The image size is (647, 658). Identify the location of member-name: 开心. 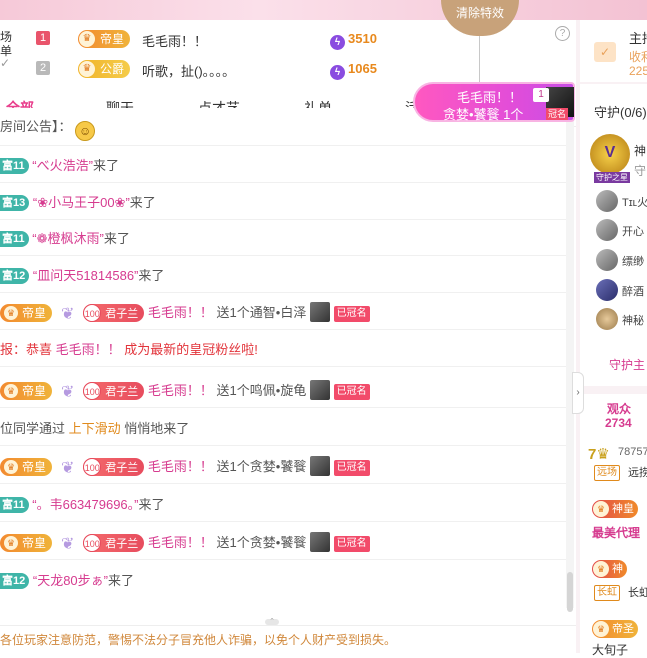
(633, 231).